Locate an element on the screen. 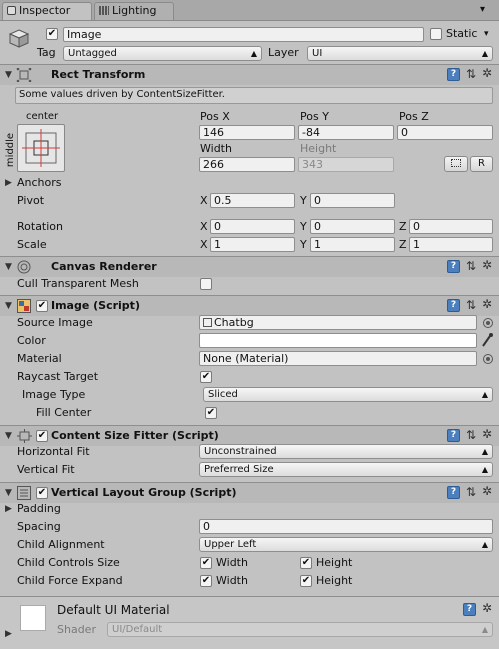 The image size is (499, 649). spacing-field: 0 is located at coordinates (346, 526).